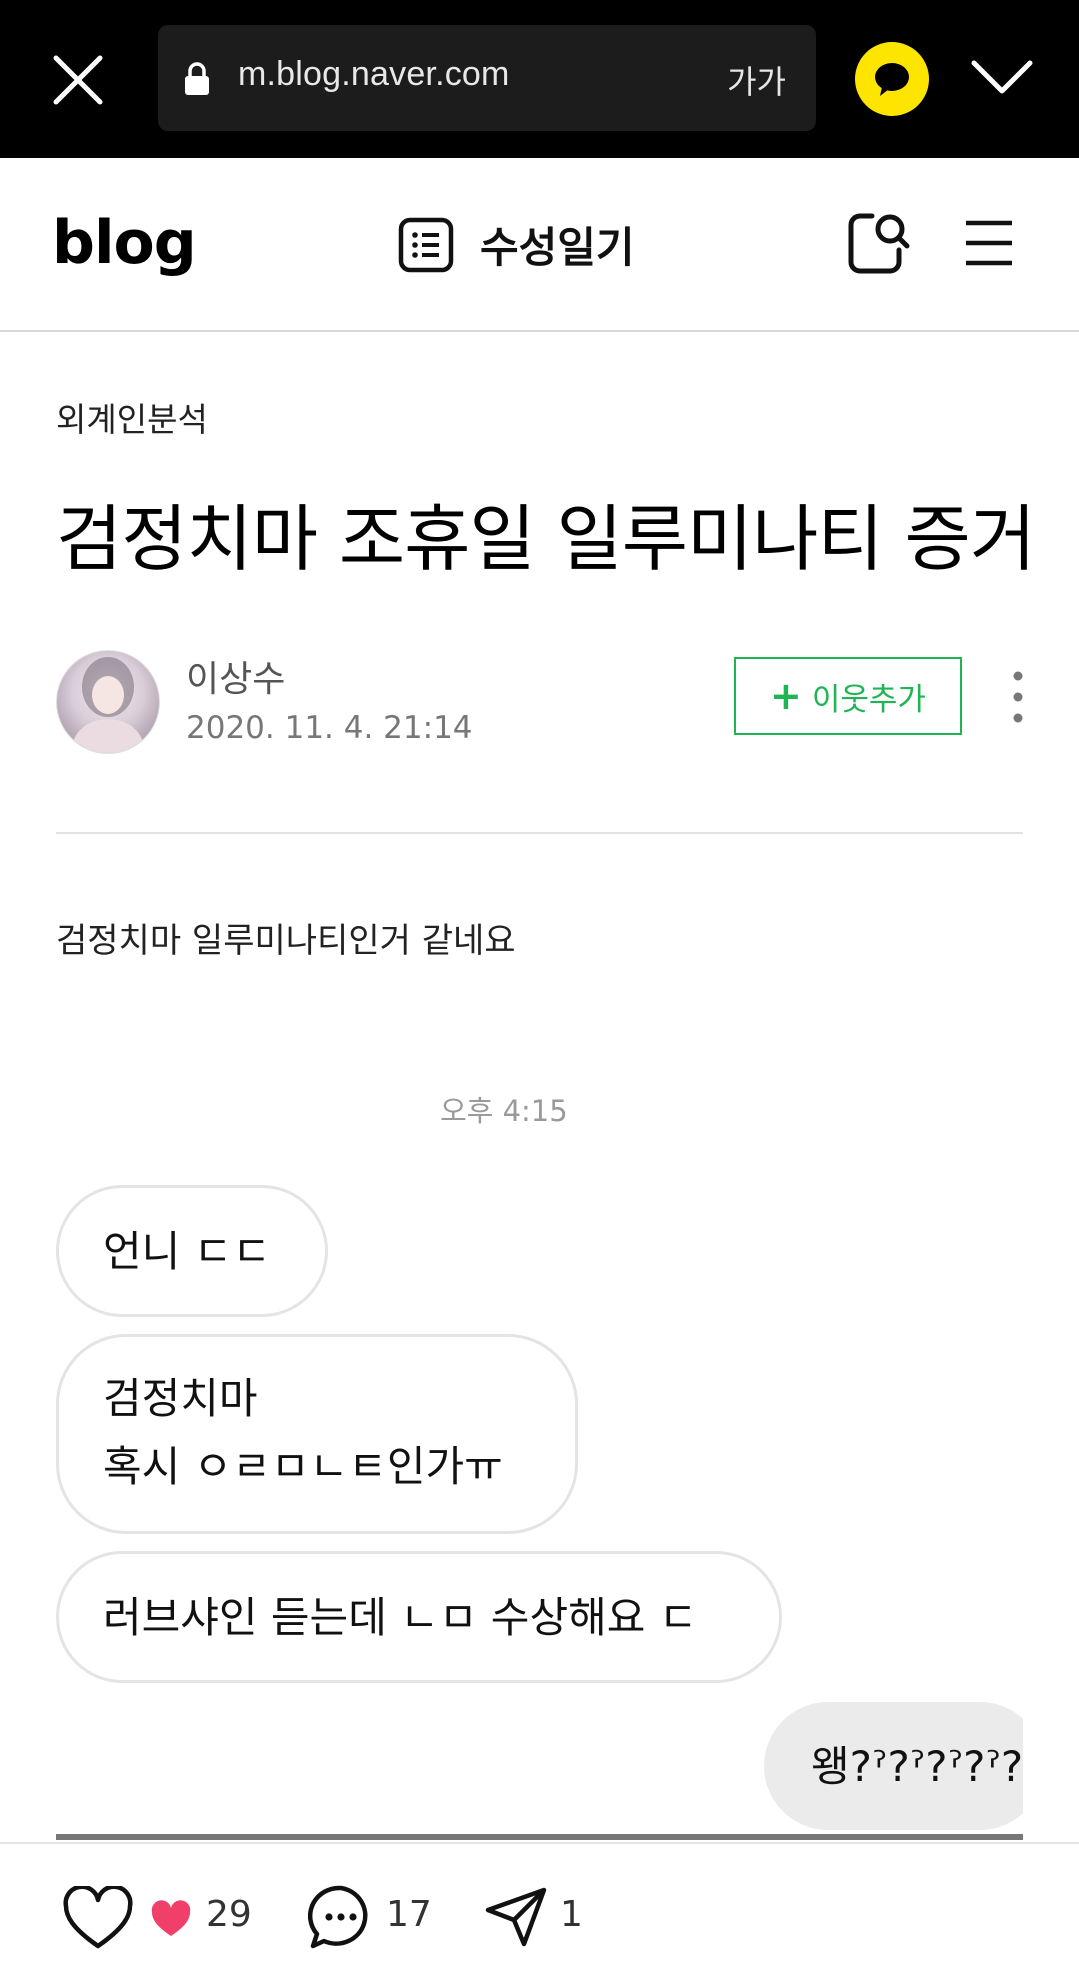  What do you see at coordinates (504, 1111) in the screenshot?
I see `chat-time: 오후 4:15` at bounding box center [504, 1111].